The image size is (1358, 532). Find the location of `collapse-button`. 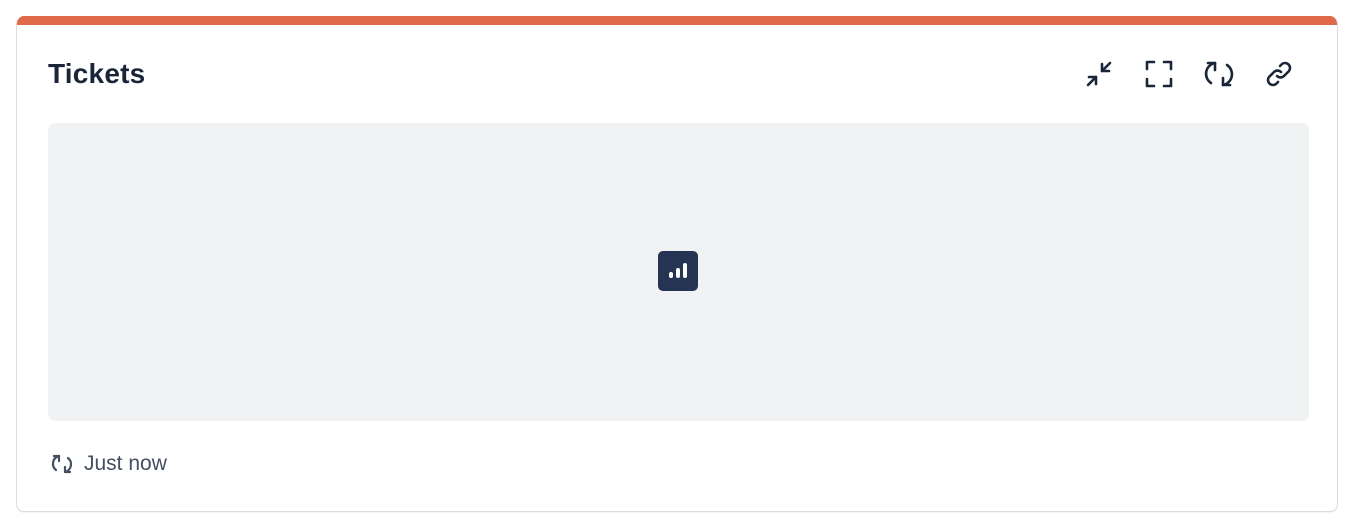

collapse-button is located at coordinates (1099, 74).